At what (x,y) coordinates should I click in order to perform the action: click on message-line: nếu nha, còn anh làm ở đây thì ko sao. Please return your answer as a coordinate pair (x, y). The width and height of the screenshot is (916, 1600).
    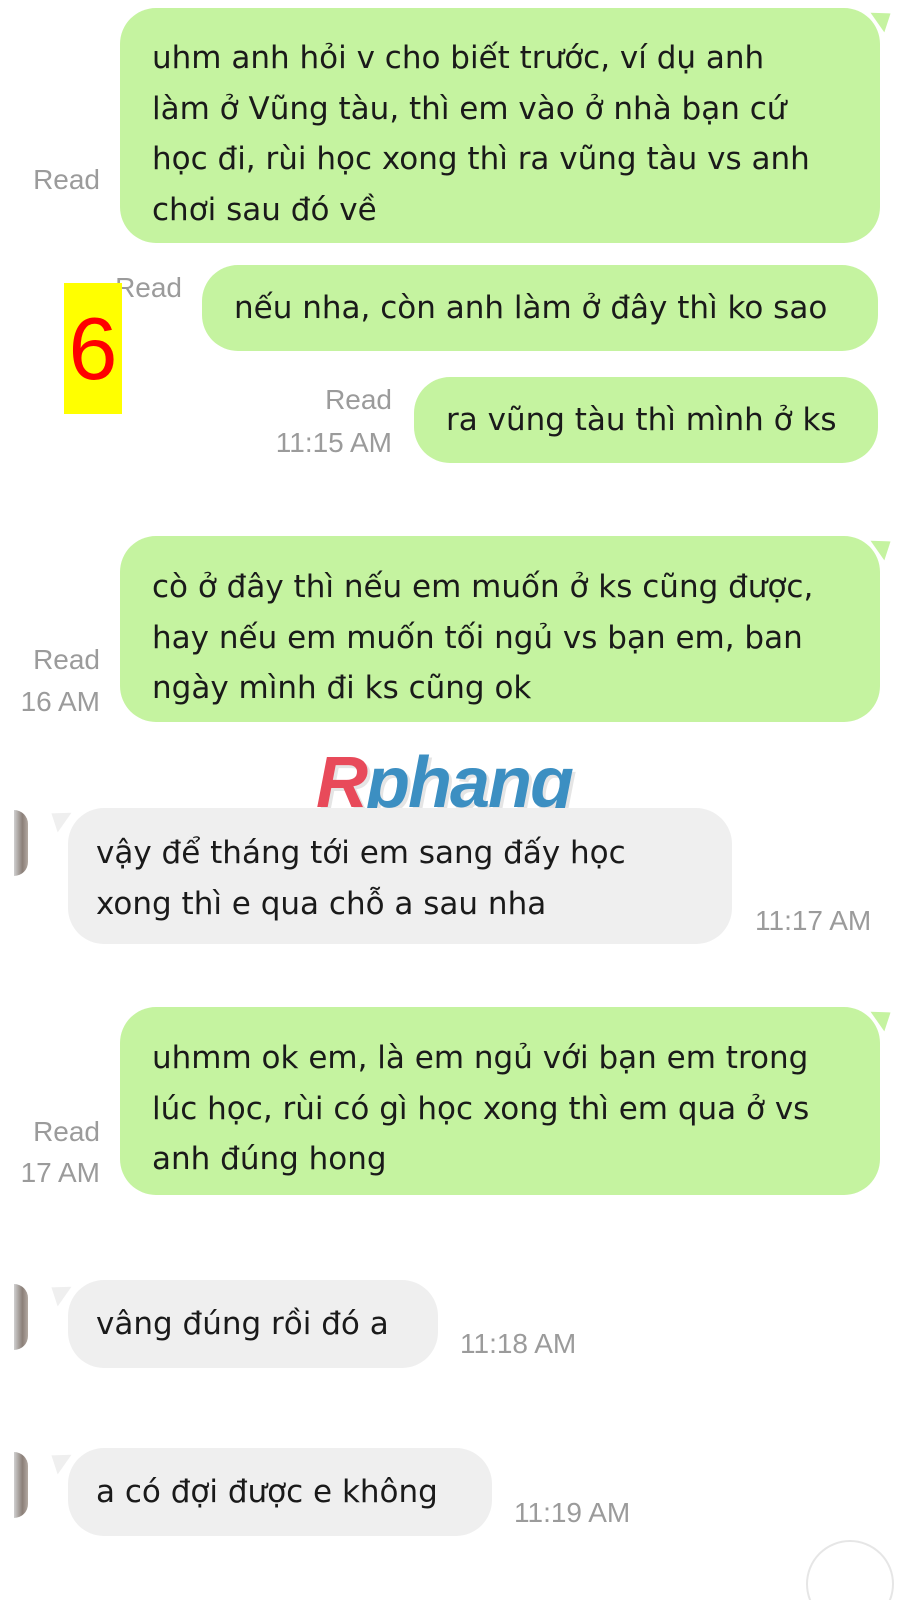
    Looking at the image, I should click on (531, 308).